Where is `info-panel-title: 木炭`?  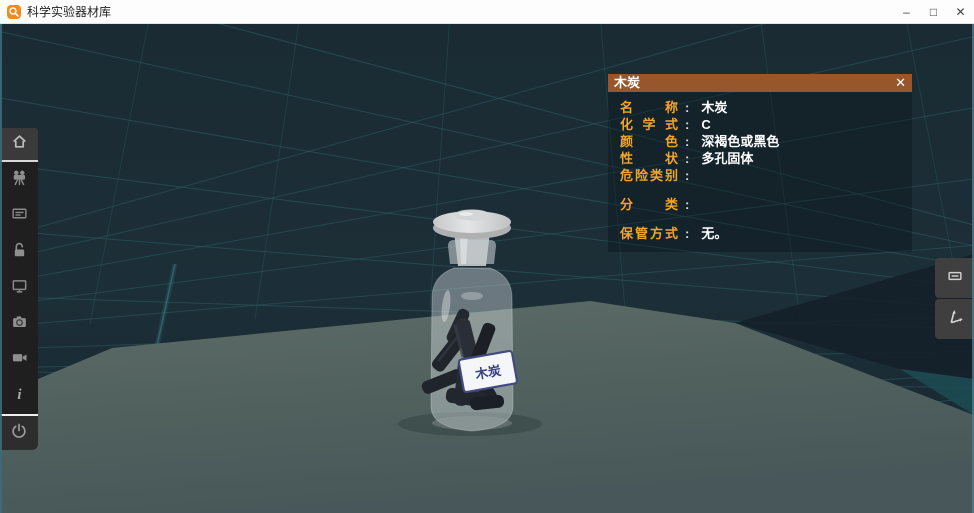
info-panel-title: 木炭 is located at coordinates (627, 82).